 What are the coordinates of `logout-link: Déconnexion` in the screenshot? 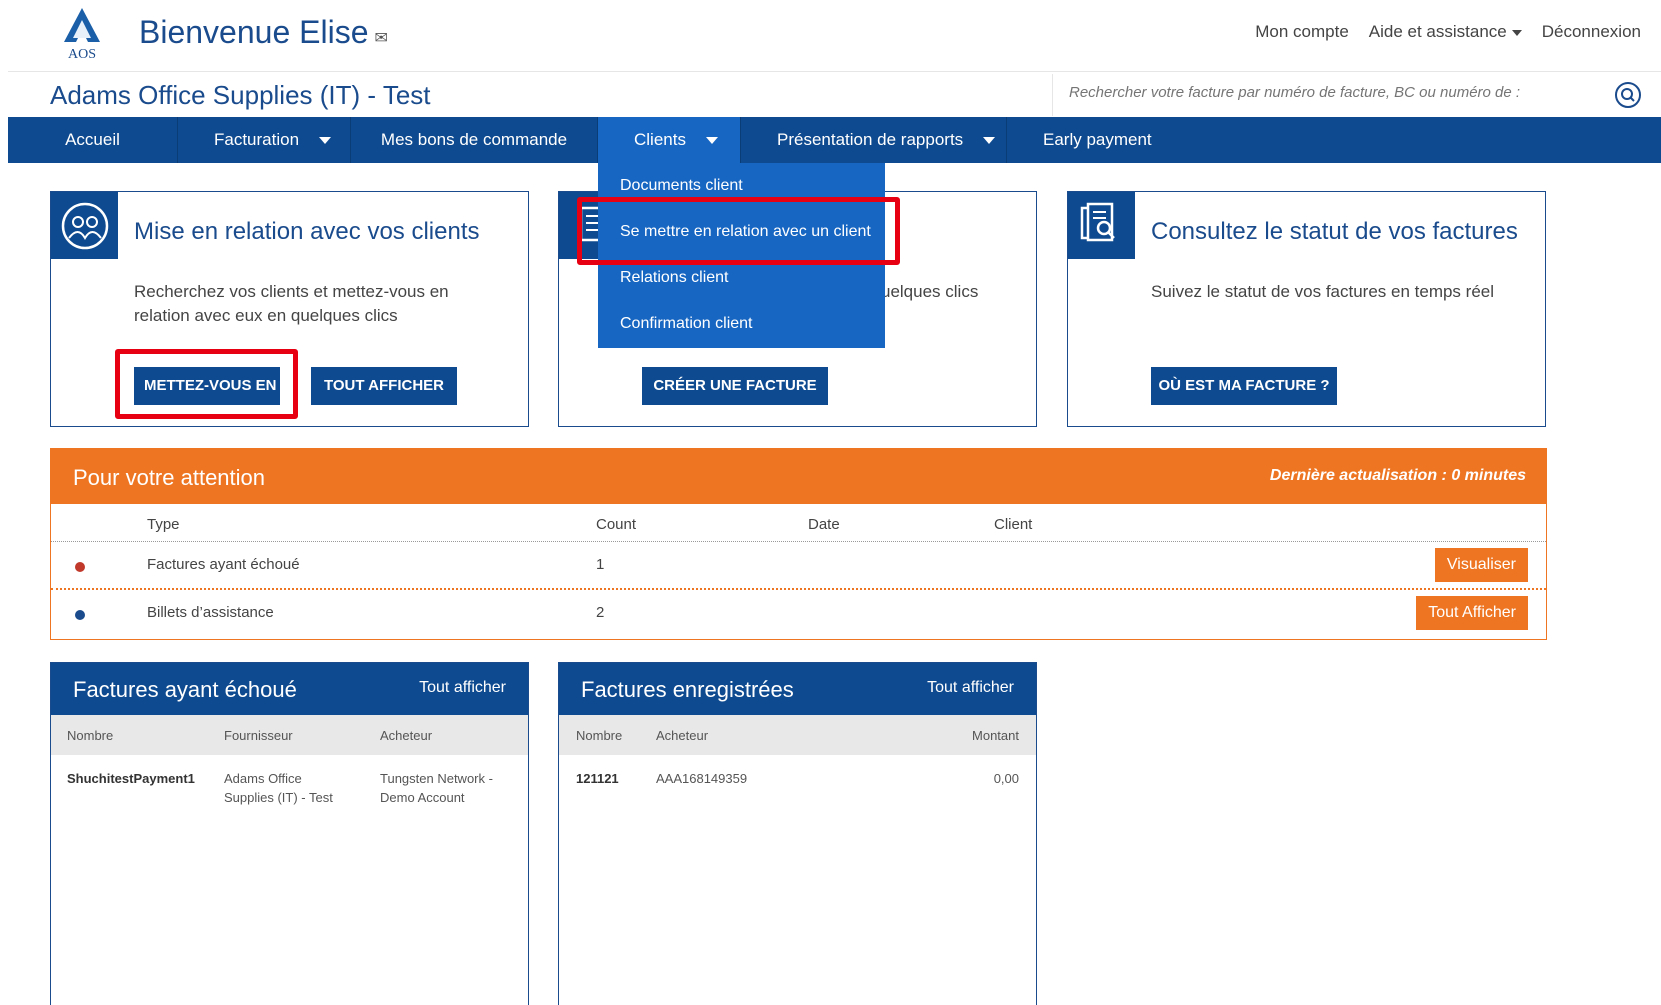 It's located at (1591, 32).